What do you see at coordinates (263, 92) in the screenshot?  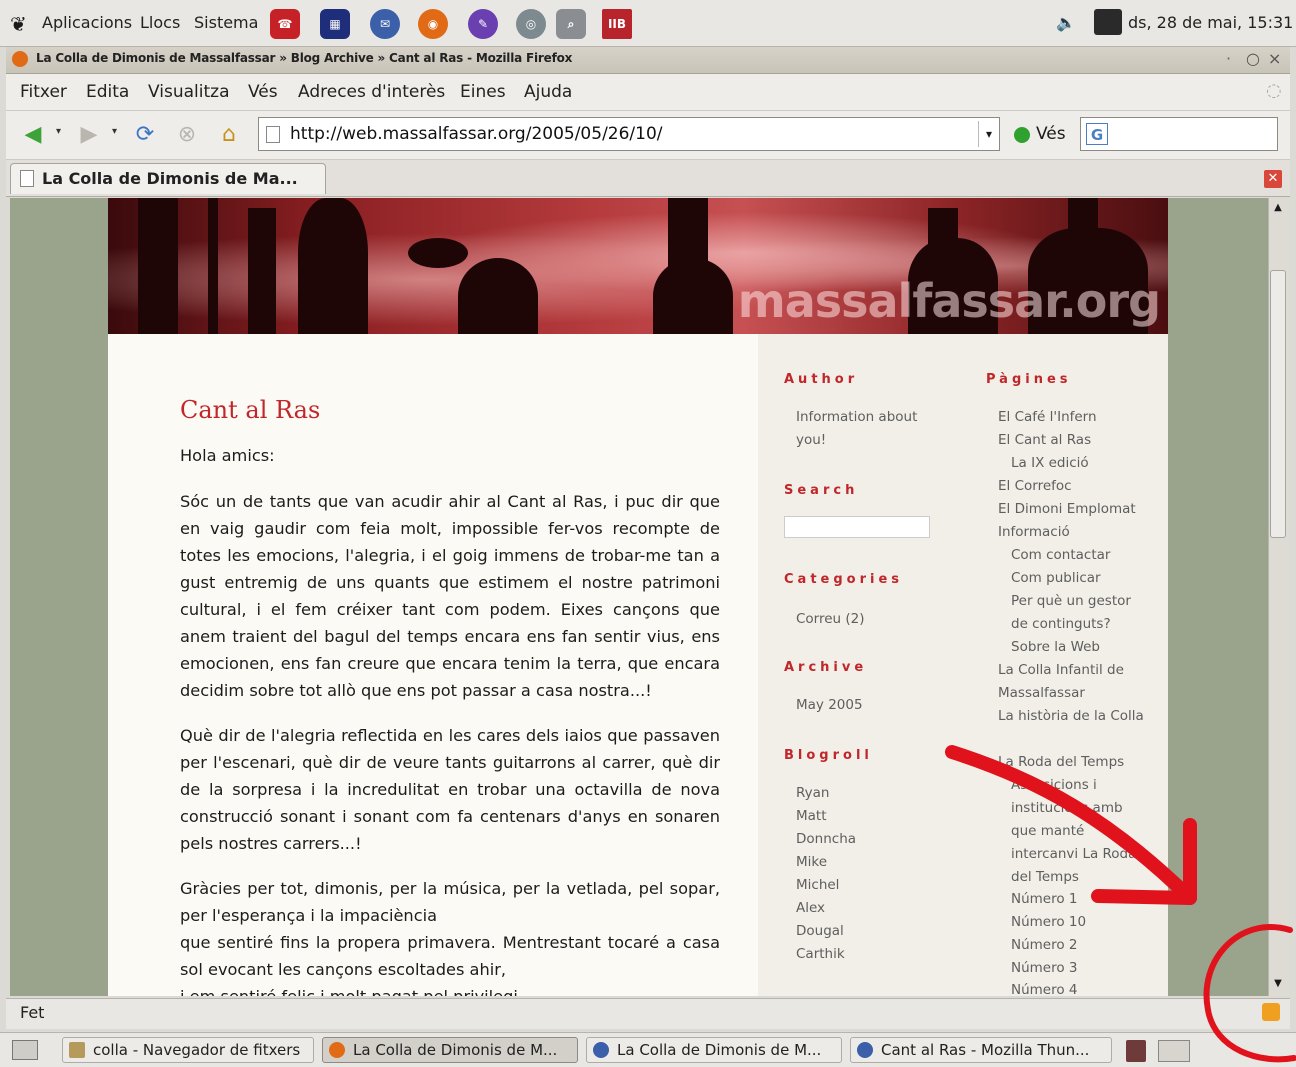 I see `menu-go: Vés` at bounding box center [263, 92].